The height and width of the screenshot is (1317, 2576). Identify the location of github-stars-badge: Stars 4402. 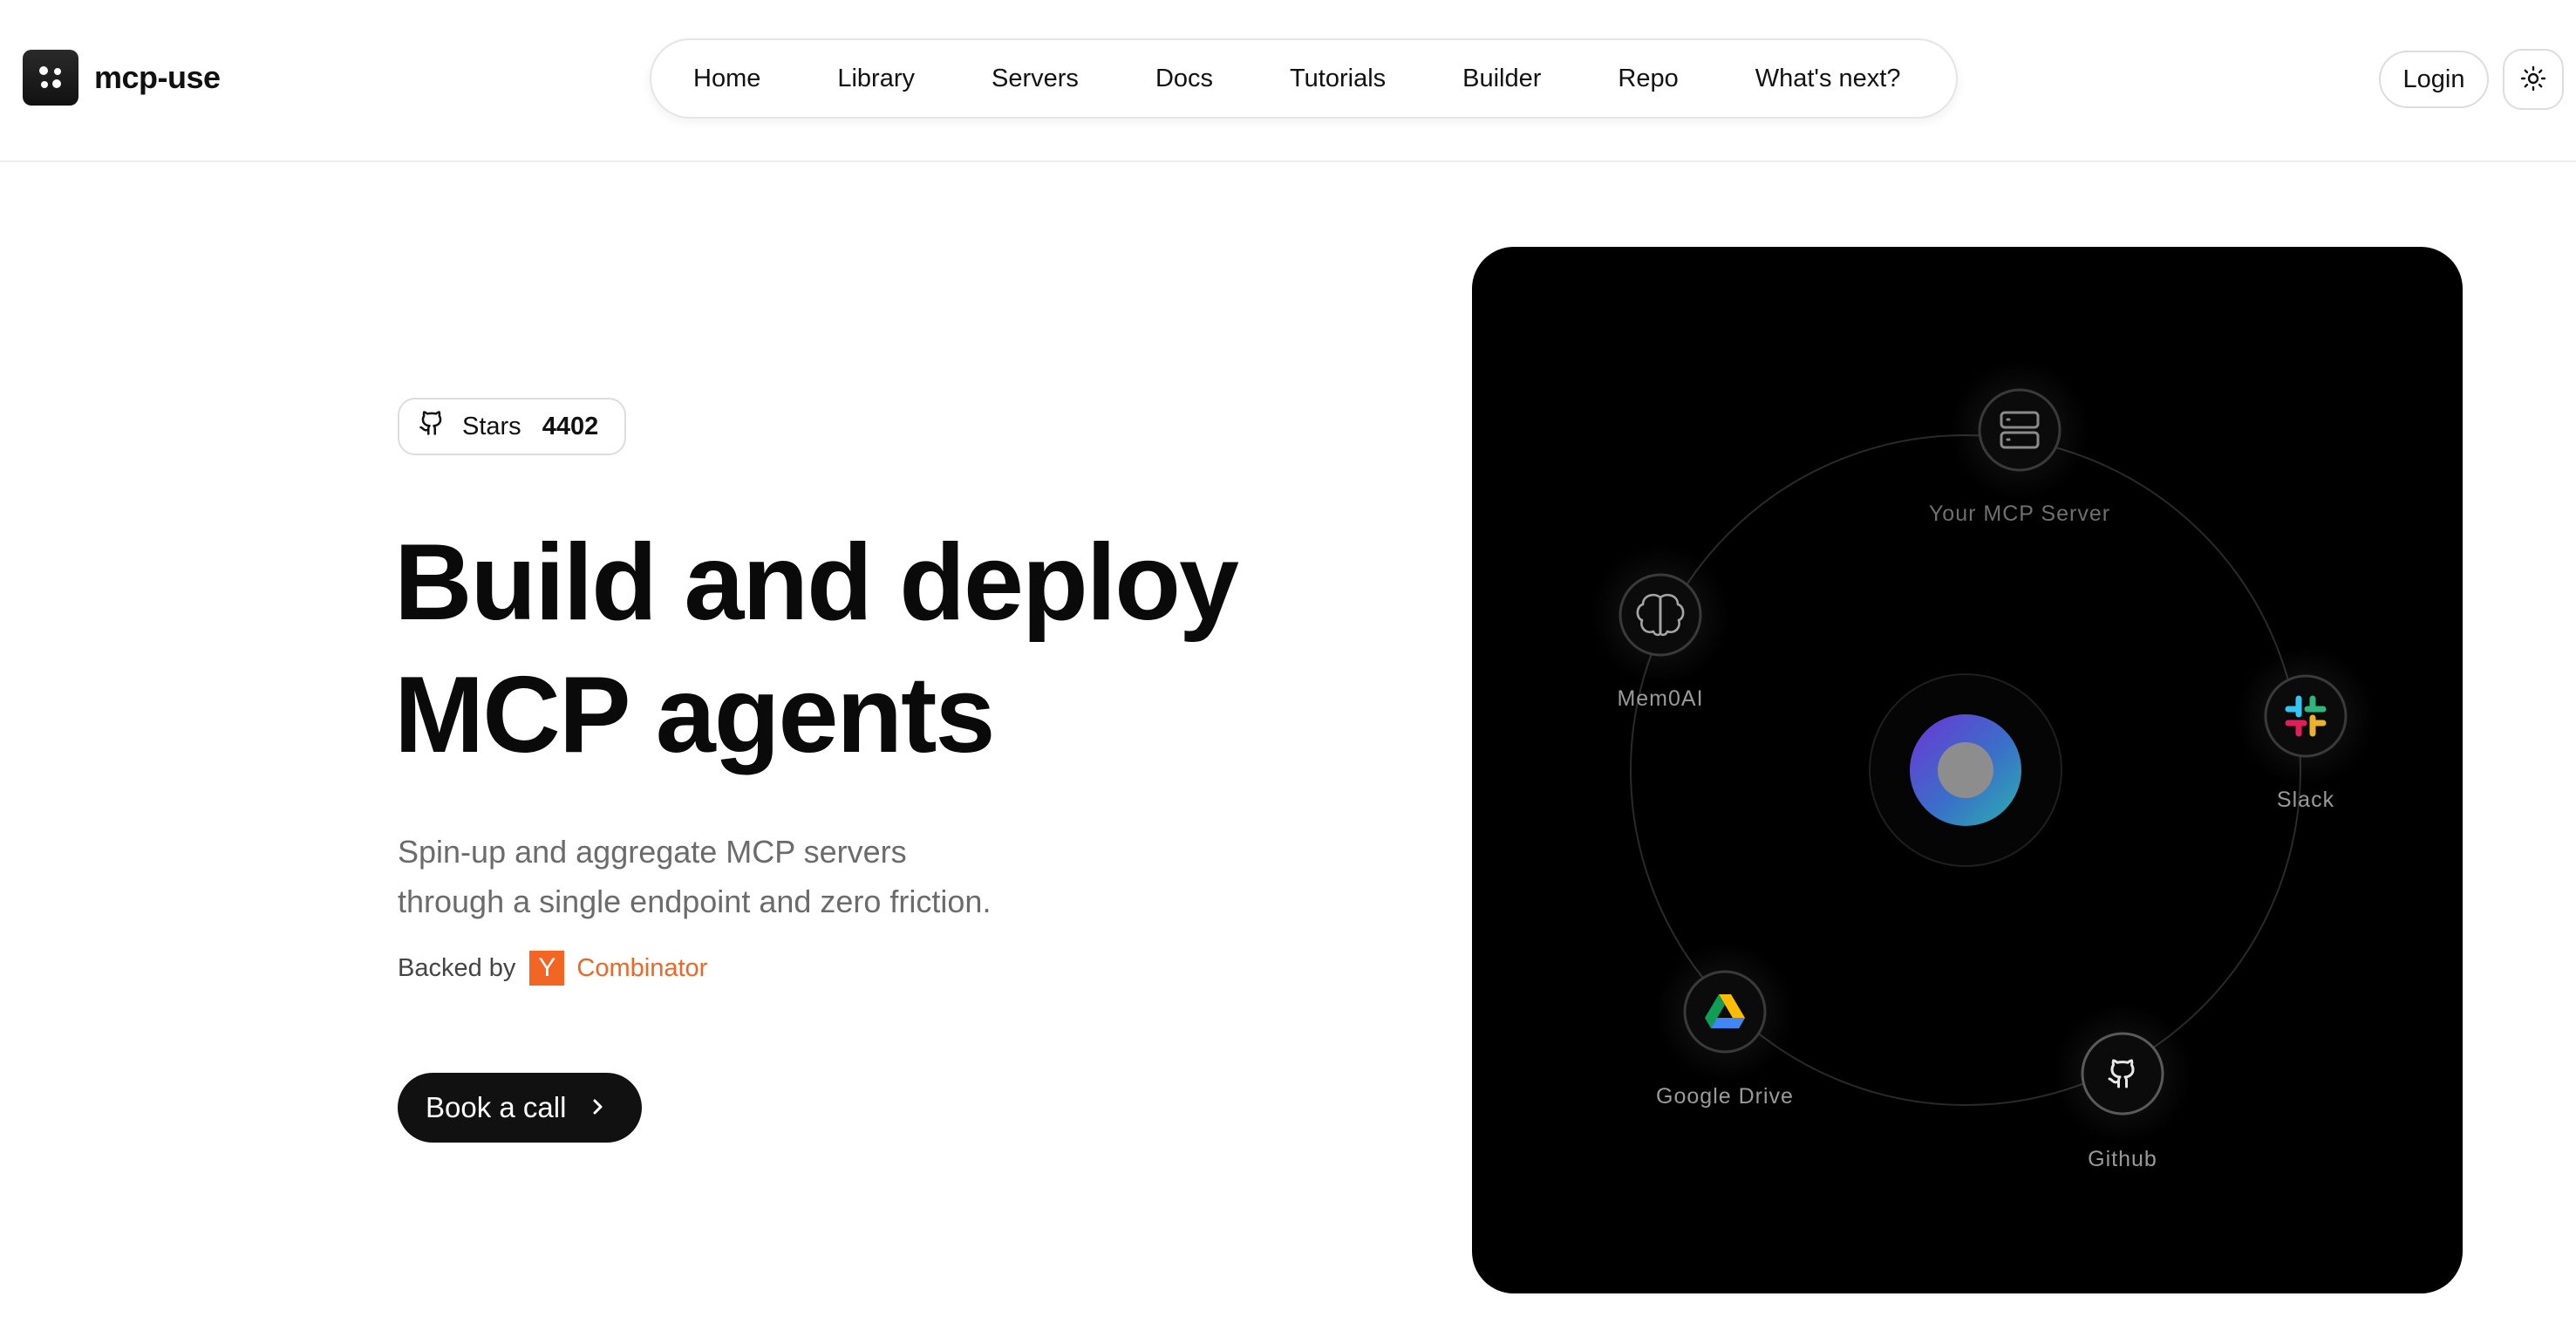
(512, 426).